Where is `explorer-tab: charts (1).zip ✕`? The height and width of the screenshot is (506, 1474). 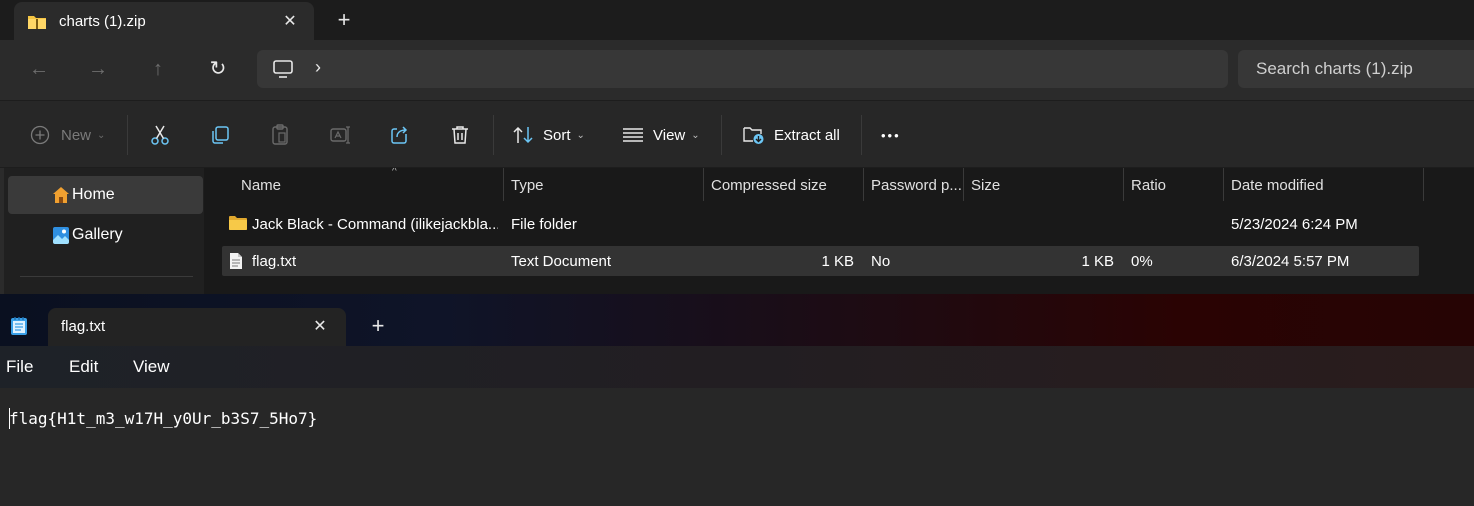
explorer-tab: charts (1).zip ✕ is located at coordinates (164, 22).